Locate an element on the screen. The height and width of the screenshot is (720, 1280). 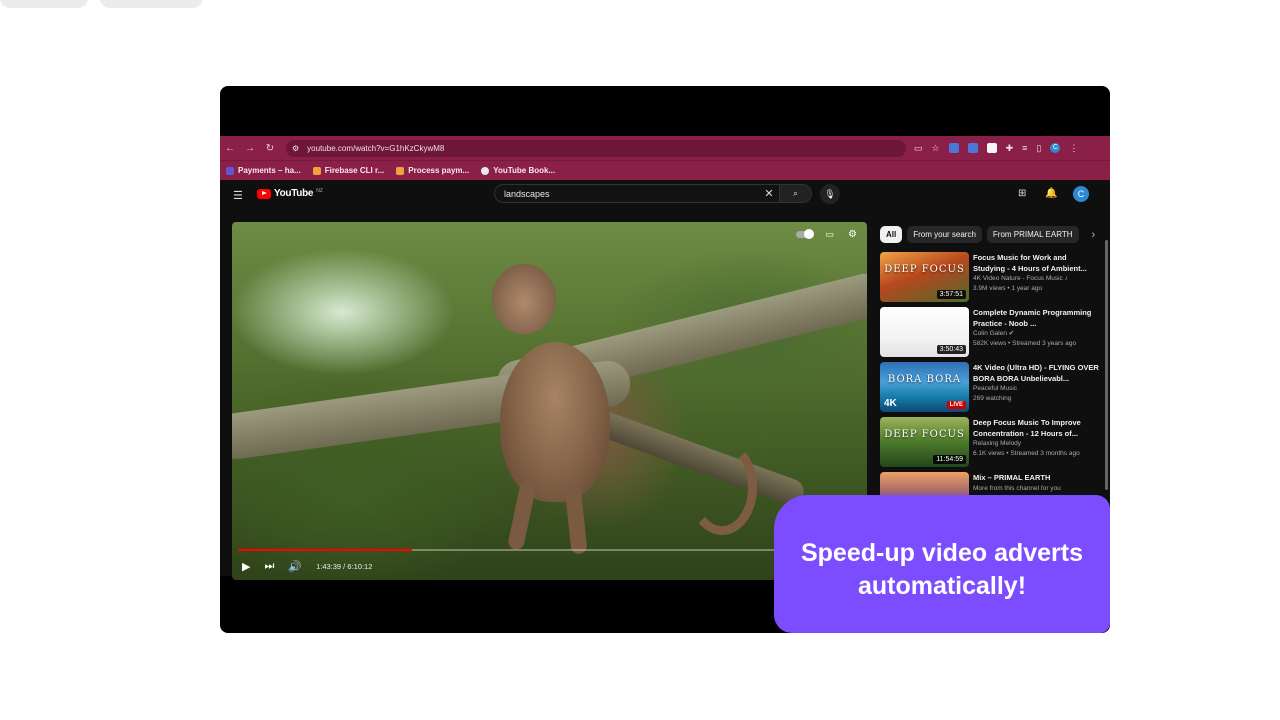
search-input: landscapes is located at coordinates (627, 194).